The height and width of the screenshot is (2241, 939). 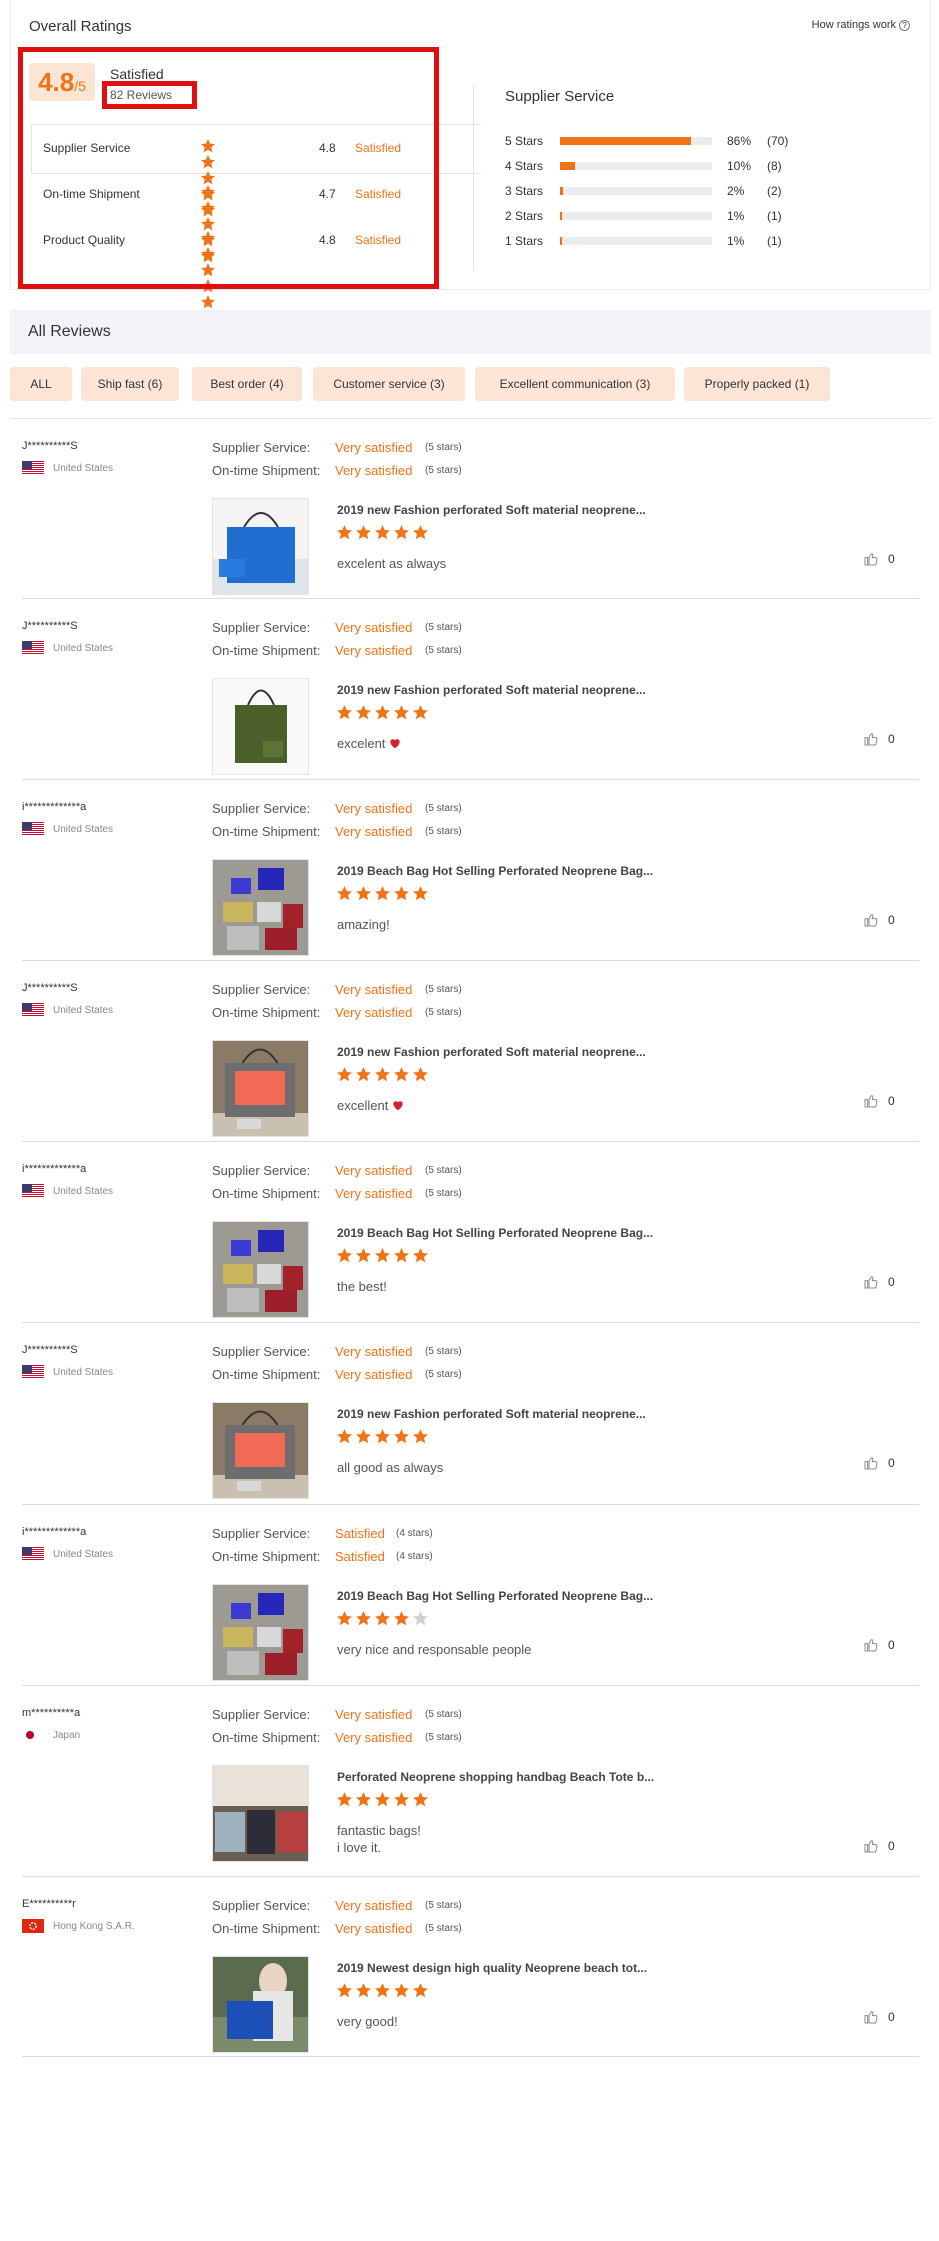 What do you see at coordinates (524, 166) in the screenshot?
I see `distribution-label: 4 Stars` at bounding box center [524, 166].